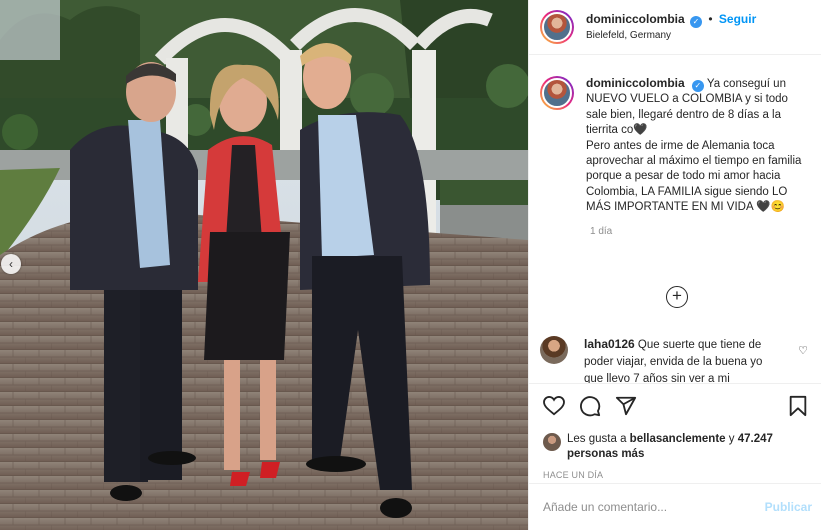  Describe the element at coordinates (597, 439) in the screenshot. I see `likes-prefix: Les gusta a` at that location.